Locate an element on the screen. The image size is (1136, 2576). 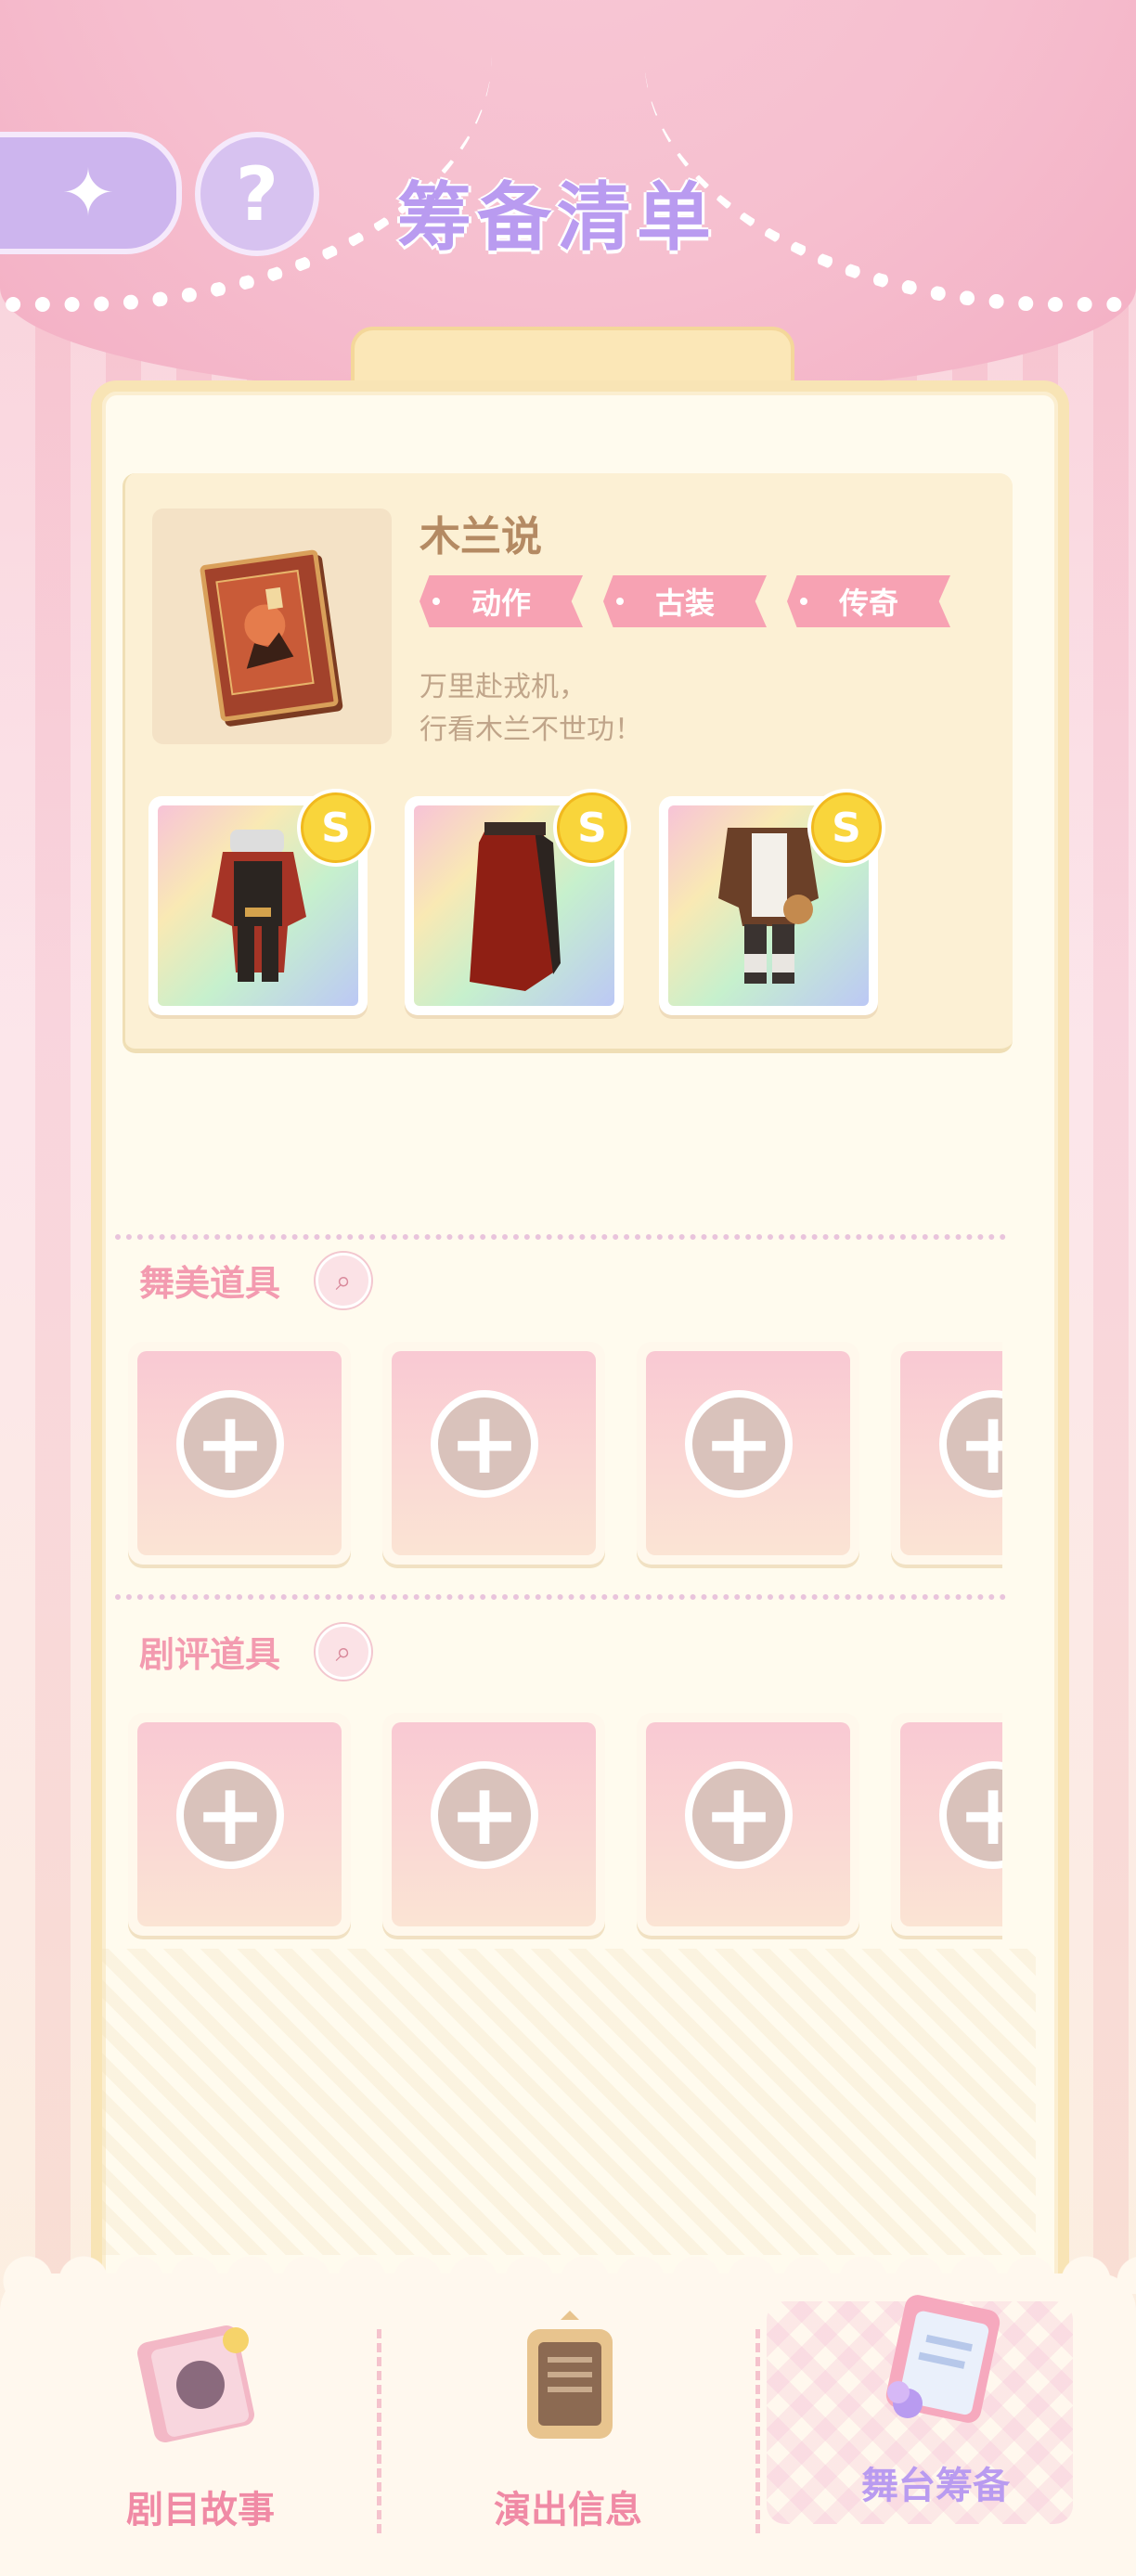
nav-info: 演出信息 is located at coordinates (568, 2421).